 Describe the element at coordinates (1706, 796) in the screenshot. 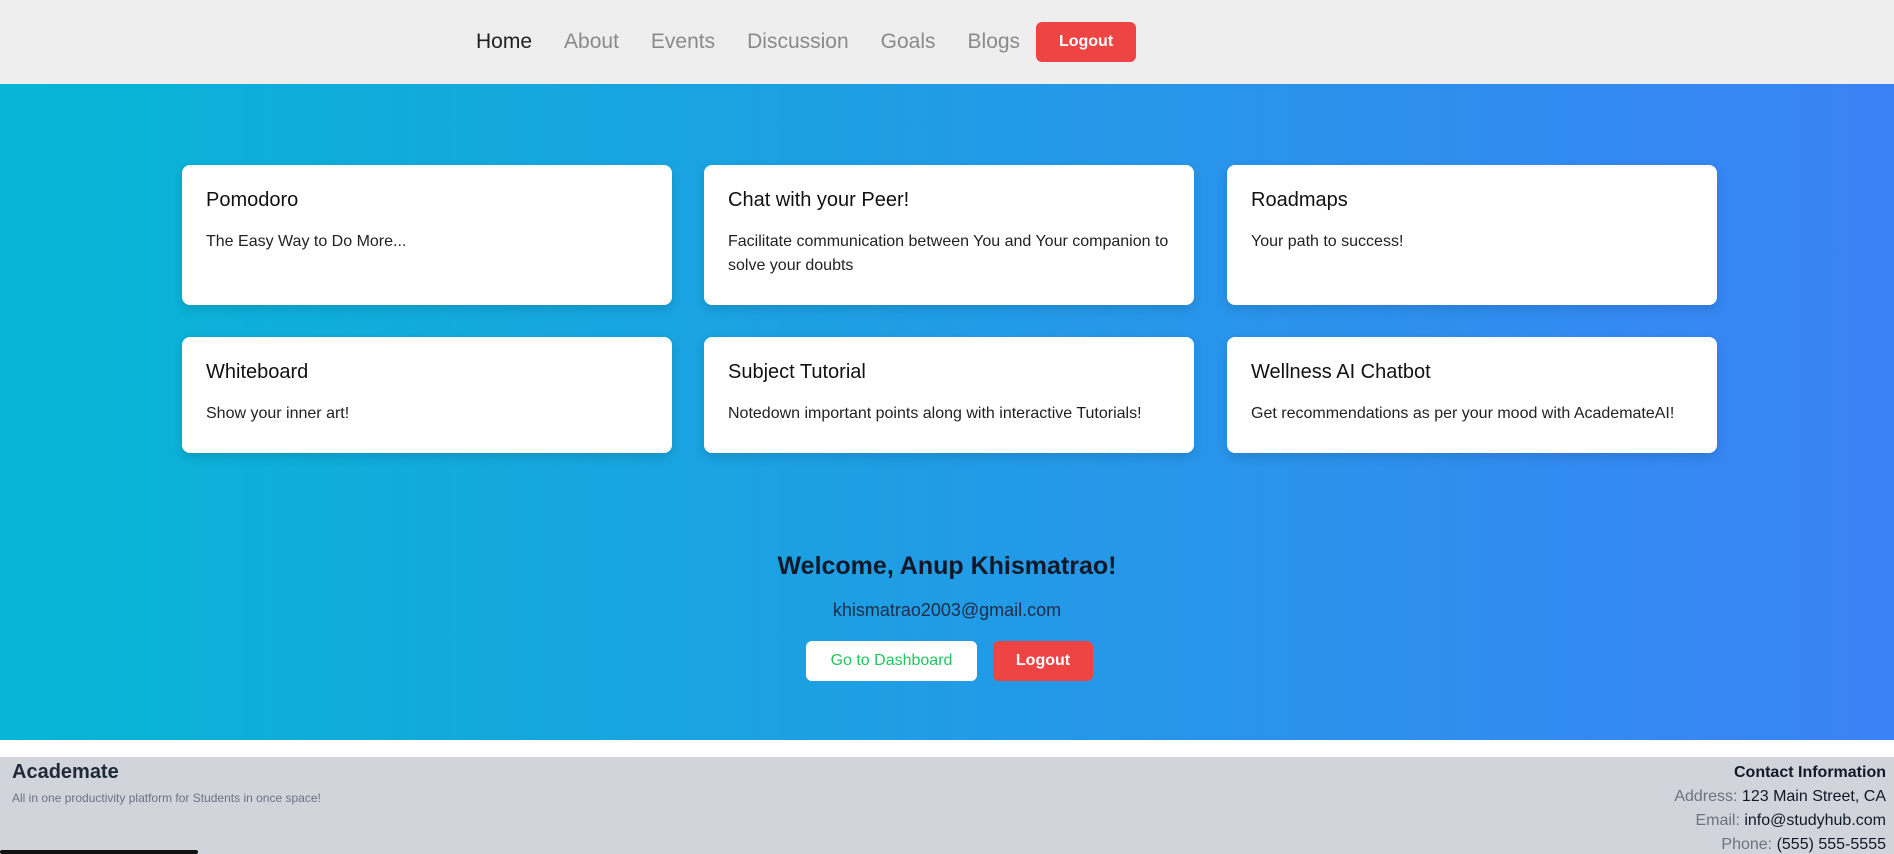

I see `address-label: Address:` at that location.